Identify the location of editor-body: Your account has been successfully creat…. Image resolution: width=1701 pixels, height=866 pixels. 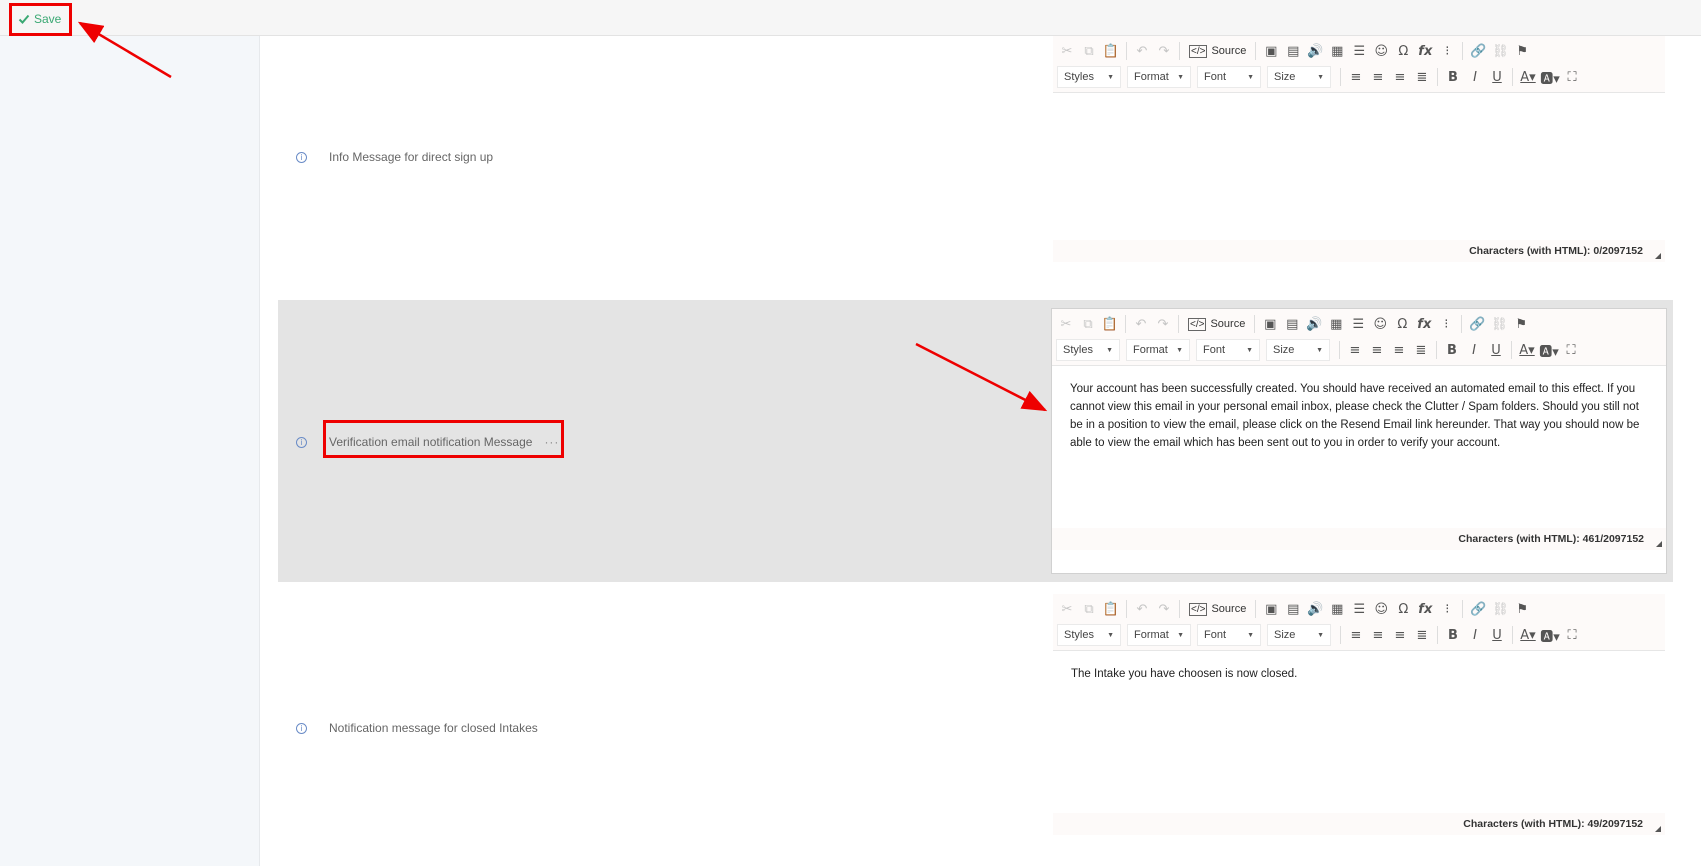
(1359, 447).